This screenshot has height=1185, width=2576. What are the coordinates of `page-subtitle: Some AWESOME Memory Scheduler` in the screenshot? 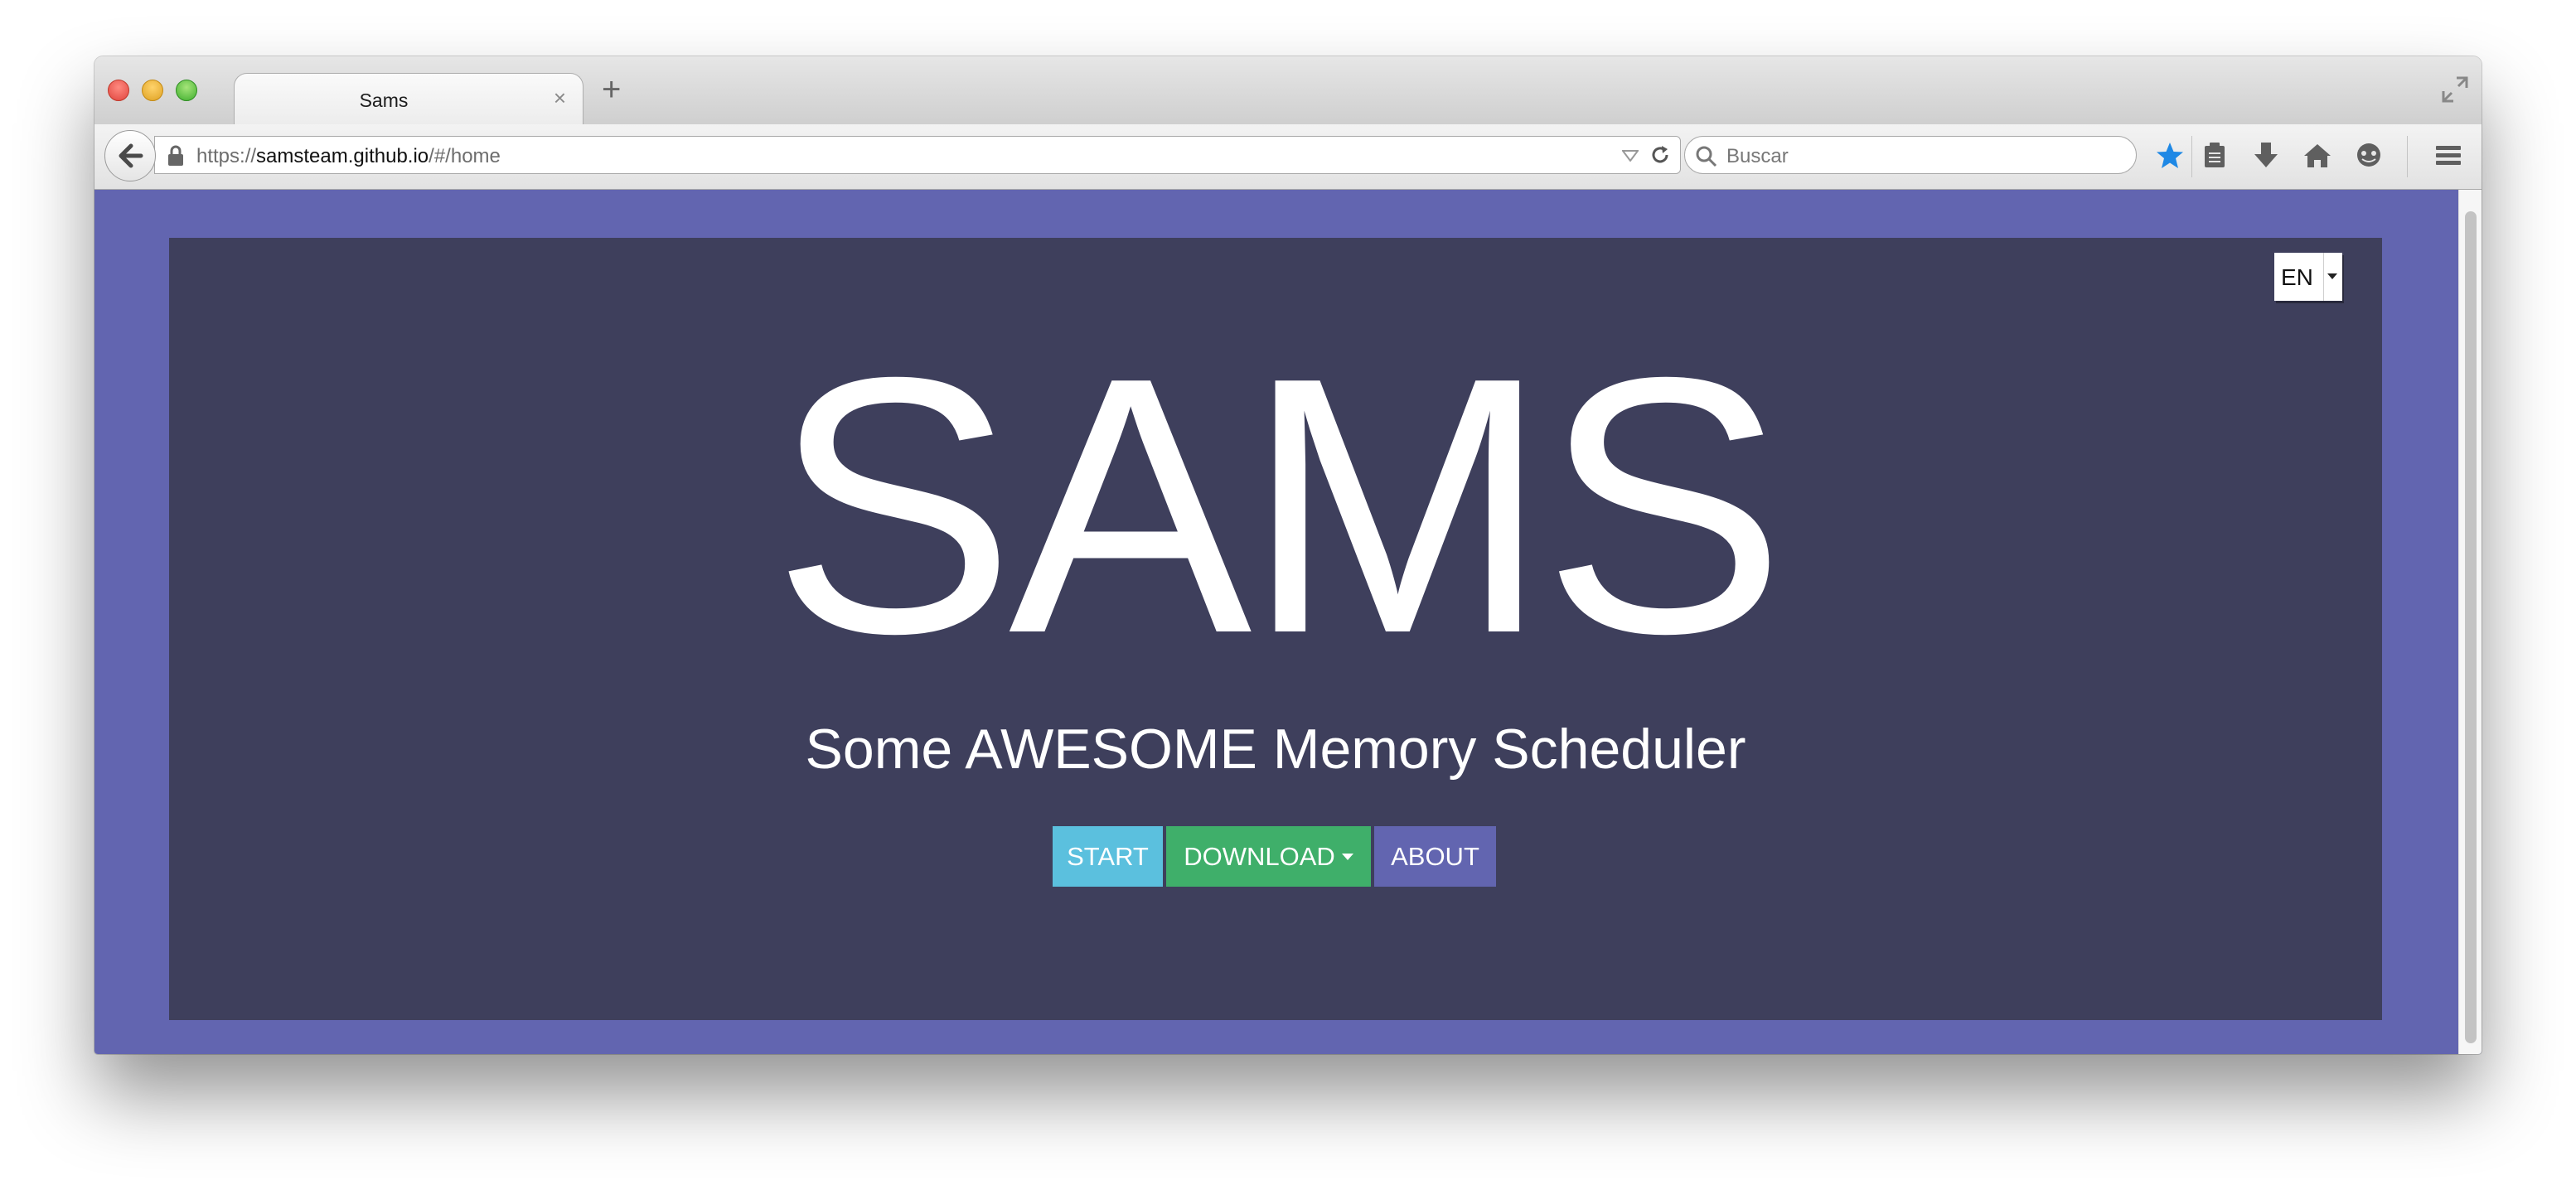 It's located at (1275, 749).